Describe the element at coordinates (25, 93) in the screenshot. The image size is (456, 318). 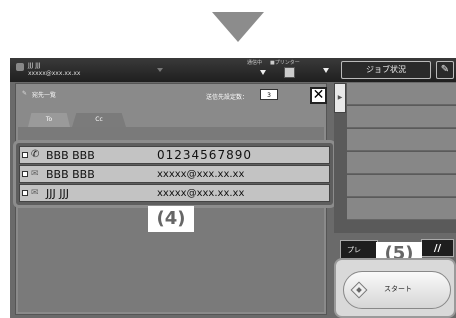
I see `address-book-icon: ✎` at that location.